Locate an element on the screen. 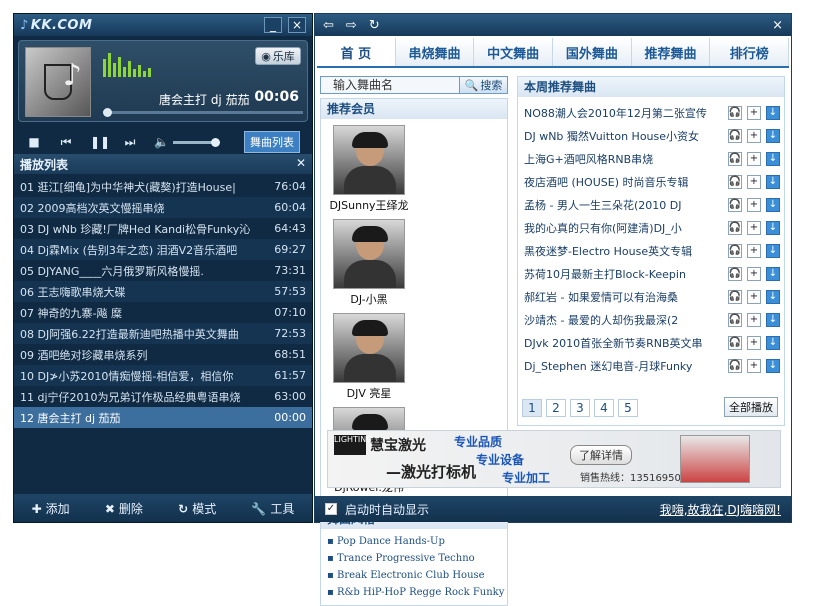 This screenshot has width=814, height=606. seek-knob is located at coordinates (107, 112).